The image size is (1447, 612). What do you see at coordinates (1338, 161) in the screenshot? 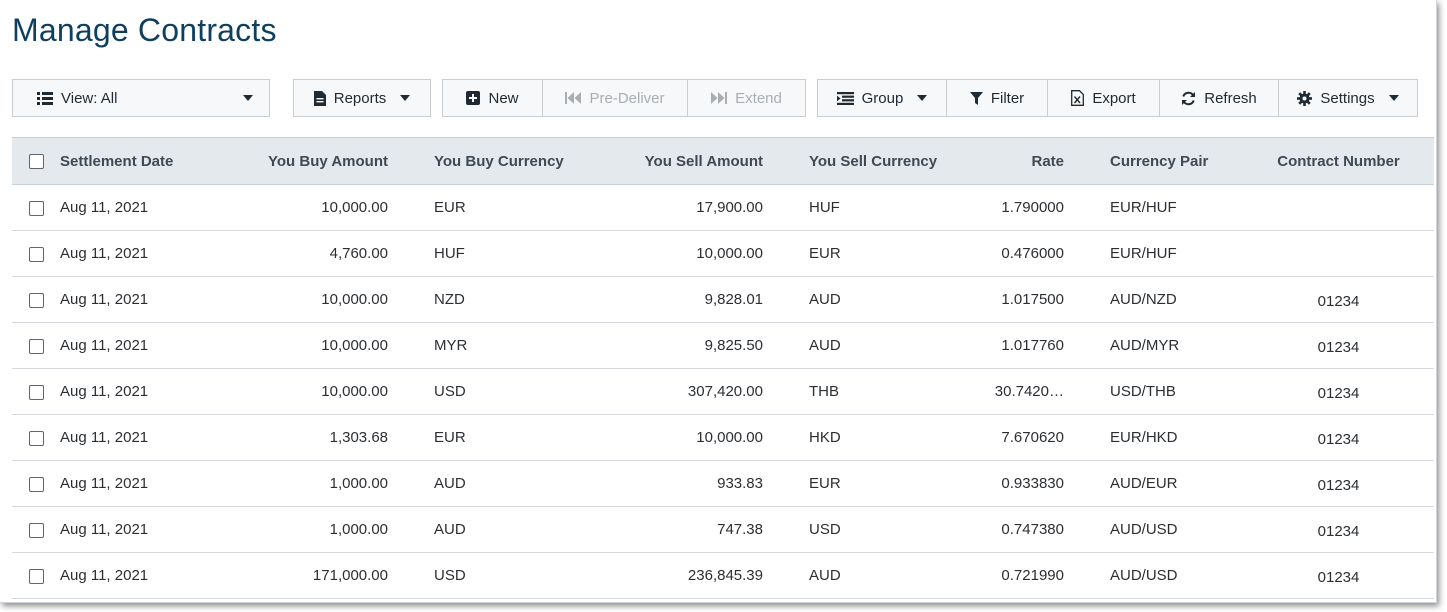
I see `header-contract-number: Contract Number` at bounding box center [1338, 161].